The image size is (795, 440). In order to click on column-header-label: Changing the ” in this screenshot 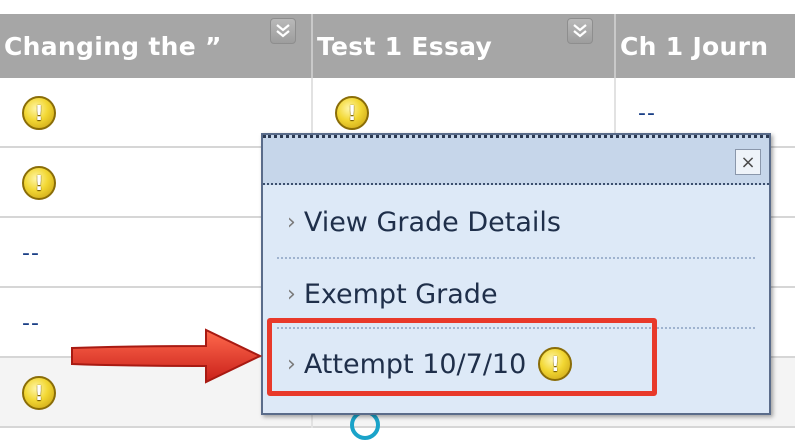, I will do `click(113, 46)`.